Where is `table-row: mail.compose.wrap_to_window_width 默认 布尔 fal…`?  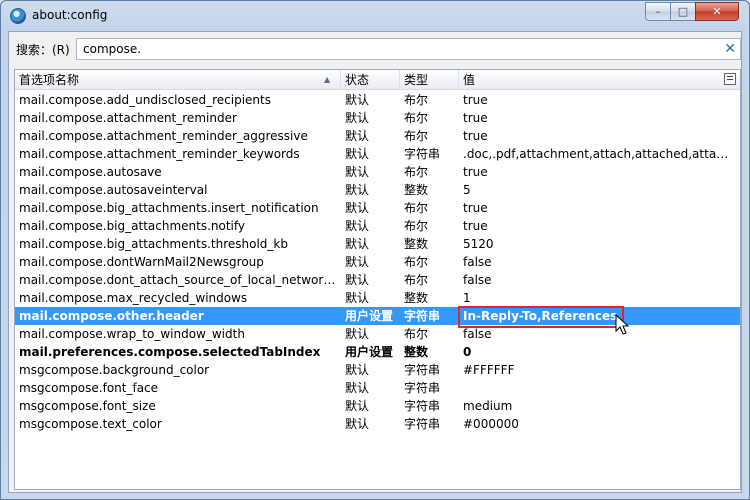 table-row: mail.compose.wrap_to_window_width 默认 布尔 fal… is located at coordinates (377, 334).